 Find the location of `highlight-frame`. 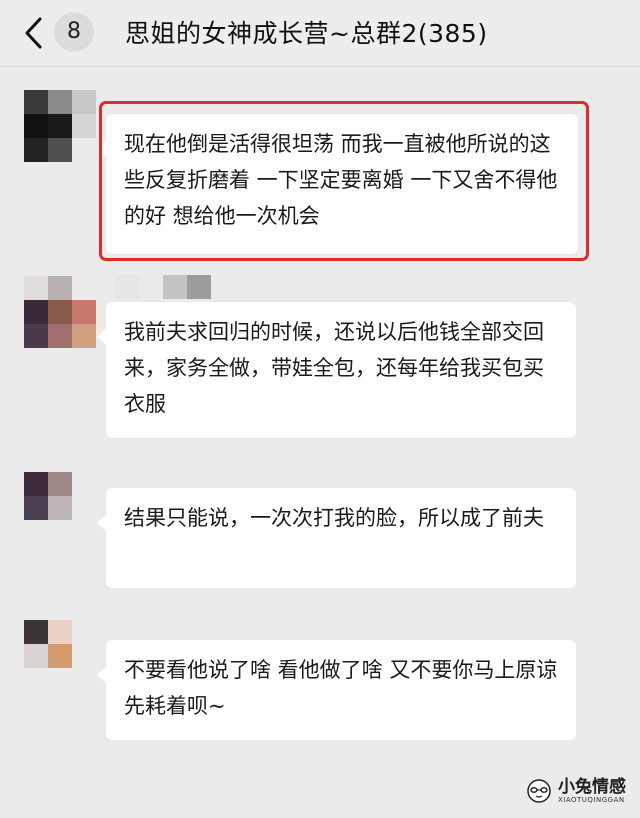

highlight-frame is located at coordinates (344, 181).